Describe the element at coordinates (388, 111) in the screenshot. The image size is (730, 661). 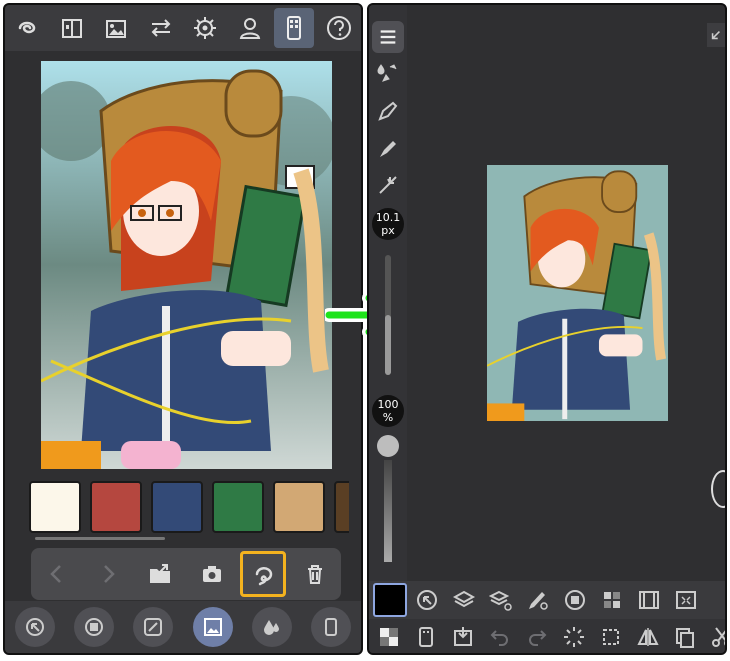
I see `pen-icon` at that location.